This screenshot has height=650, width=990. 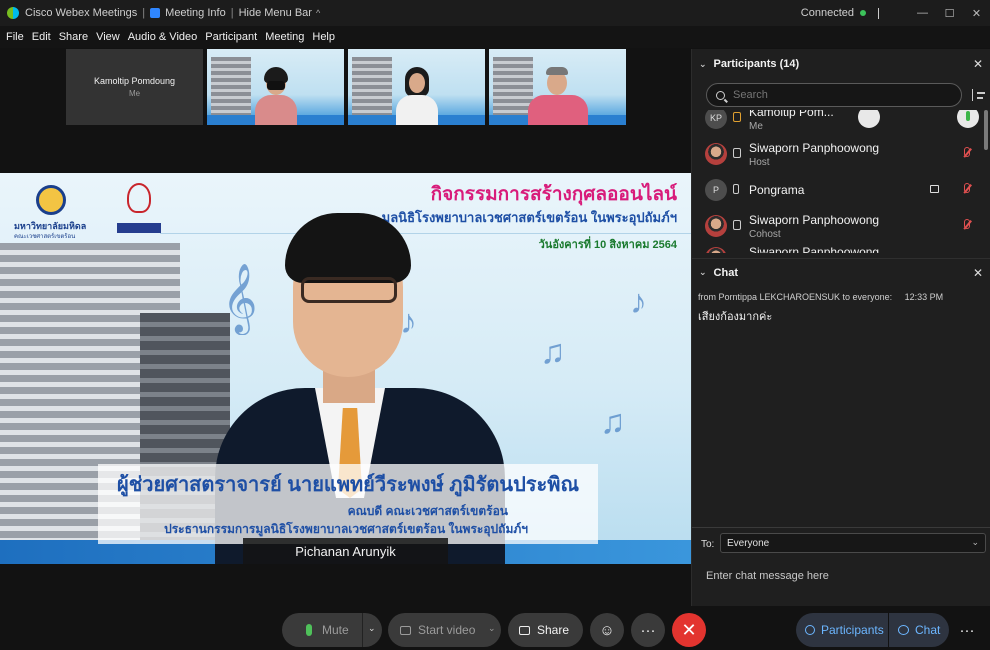 What do you see at coordinates (777, 190) in the screenshot?
I see `participant-name: Pongrama` at bounding box center [777, 190].